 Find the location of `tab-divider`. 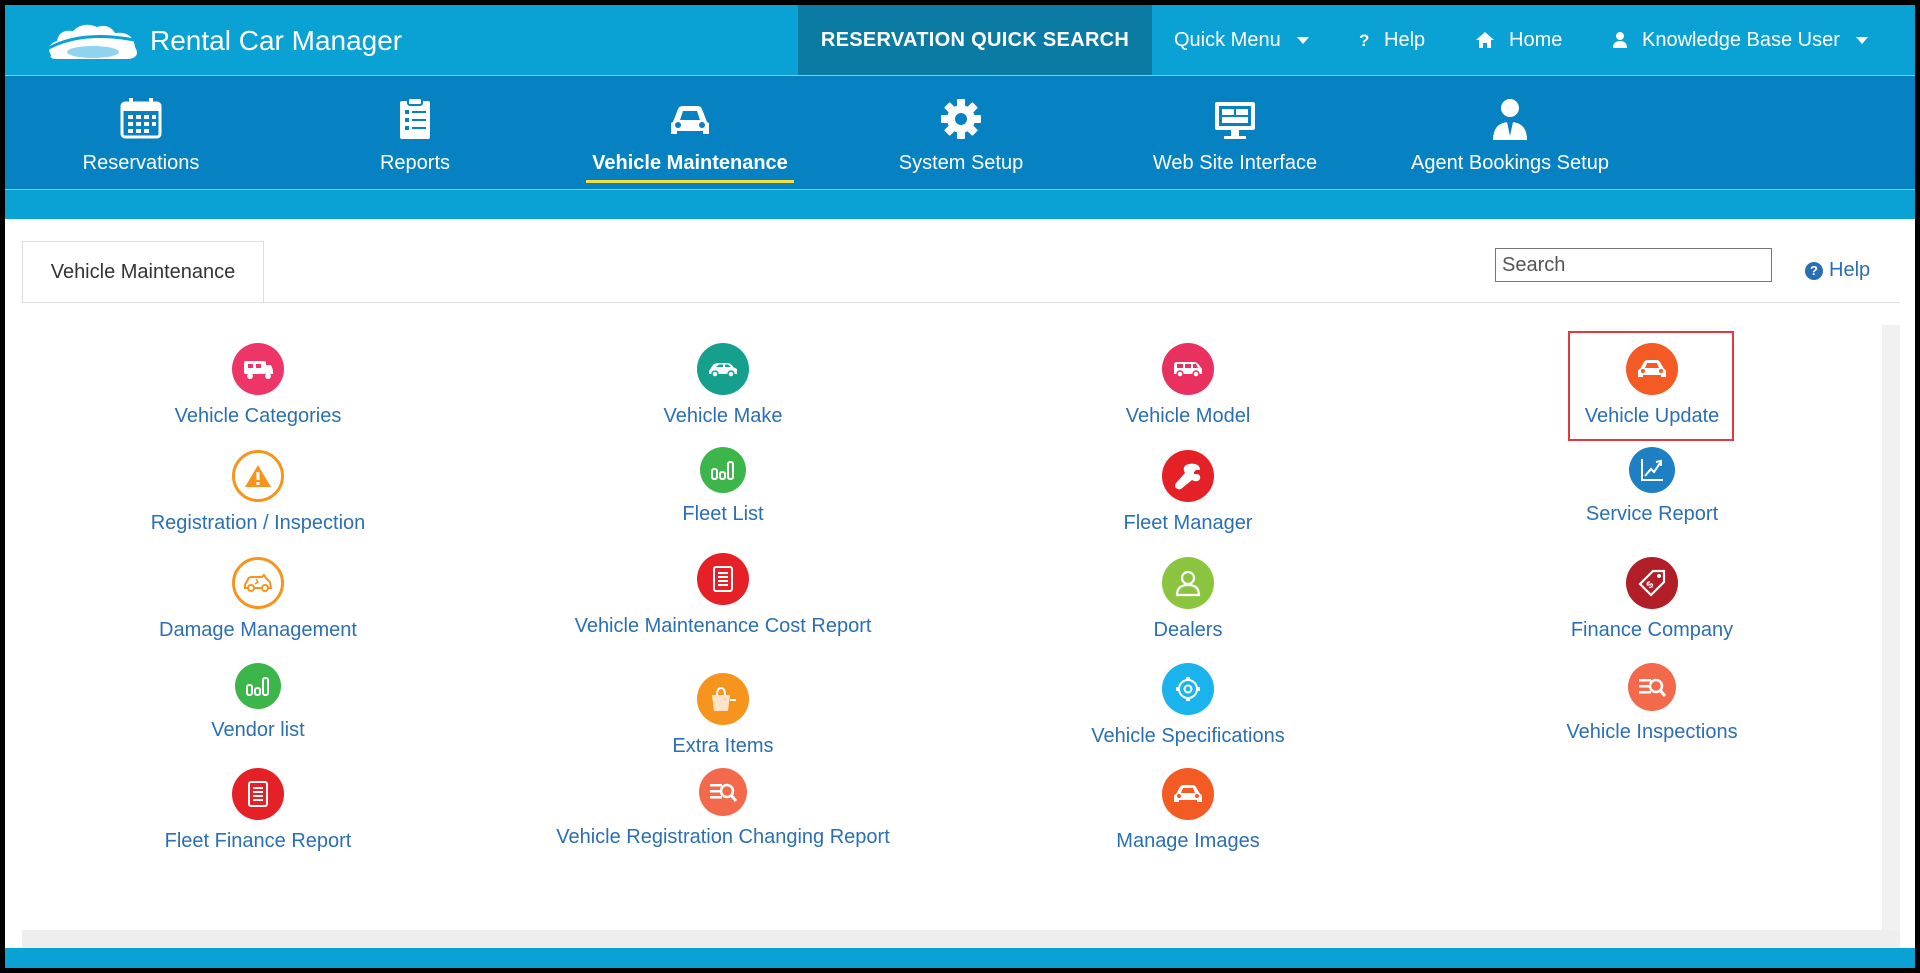

tab-divider is located at coordinates (961, 302).